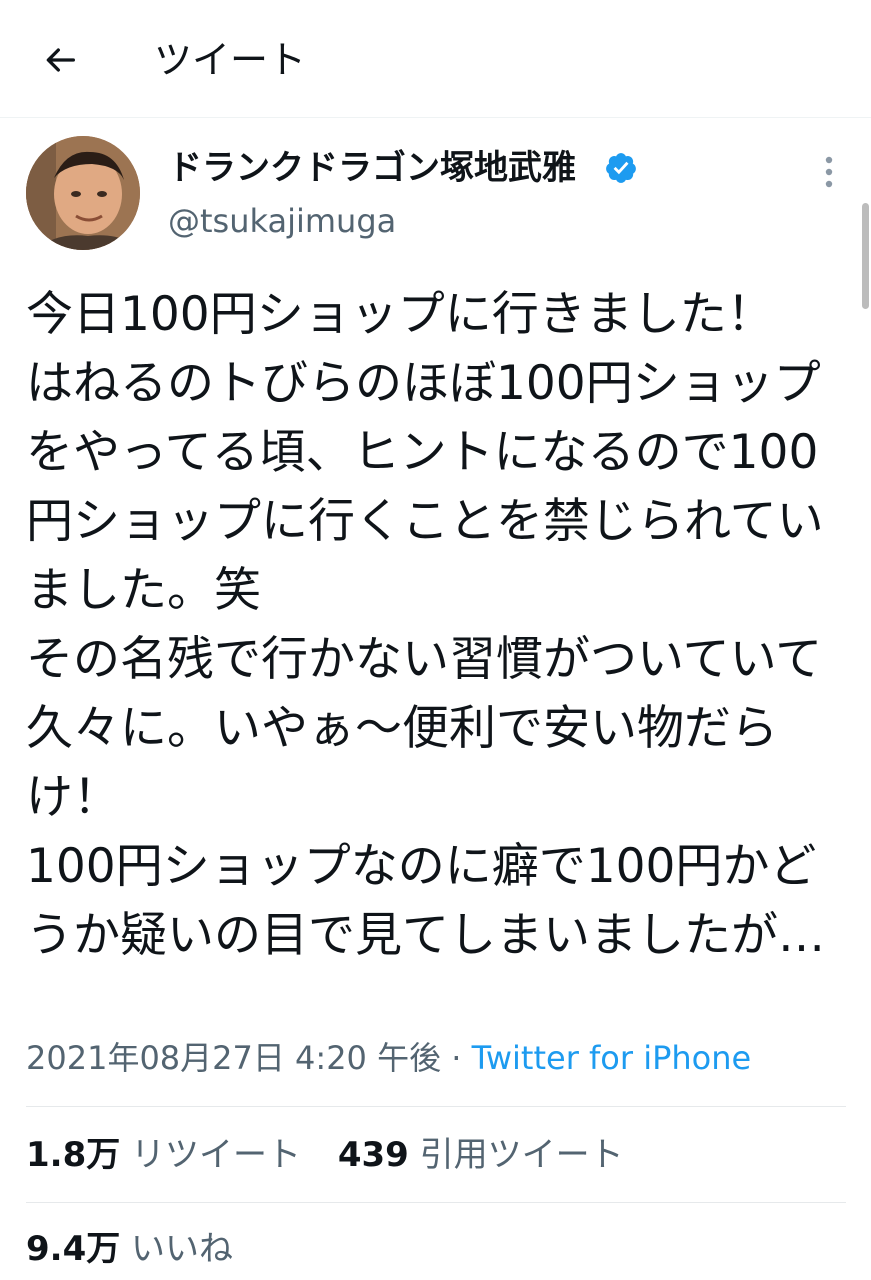  Describe the element at coordinates (372, 168) in the screenshot. I see `author-display-name: ドランクドラゴン塚地武雅` at that location.